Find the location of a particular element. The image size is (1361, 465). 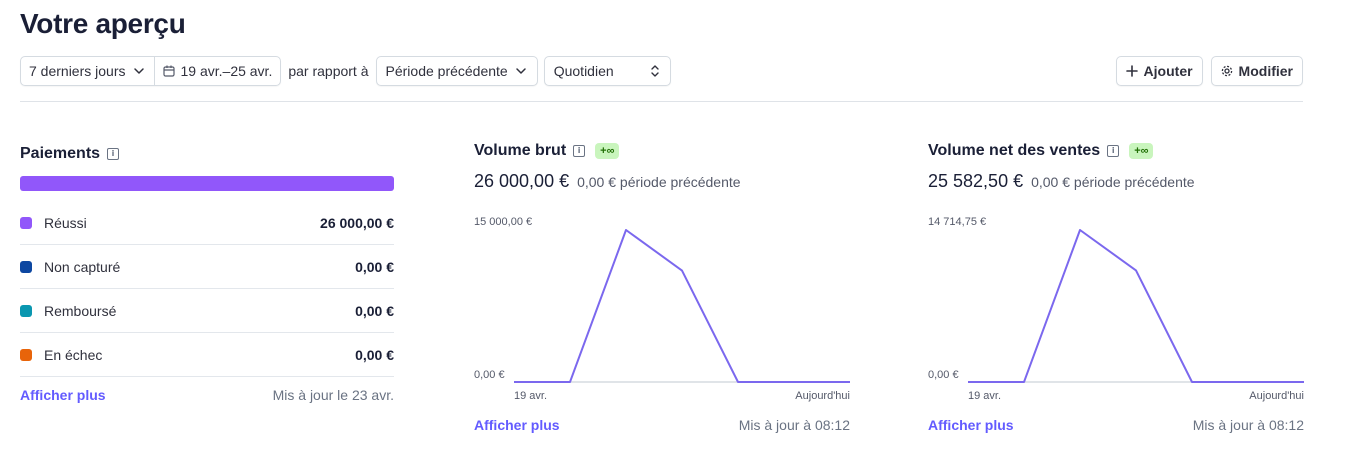

header-divider is located at coordinates (661, 101).